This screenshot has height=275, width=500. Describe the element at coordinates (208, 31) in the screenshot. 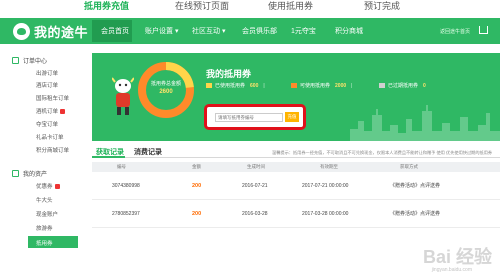

I see `nav-community: 社区互动 ▾` at that location.